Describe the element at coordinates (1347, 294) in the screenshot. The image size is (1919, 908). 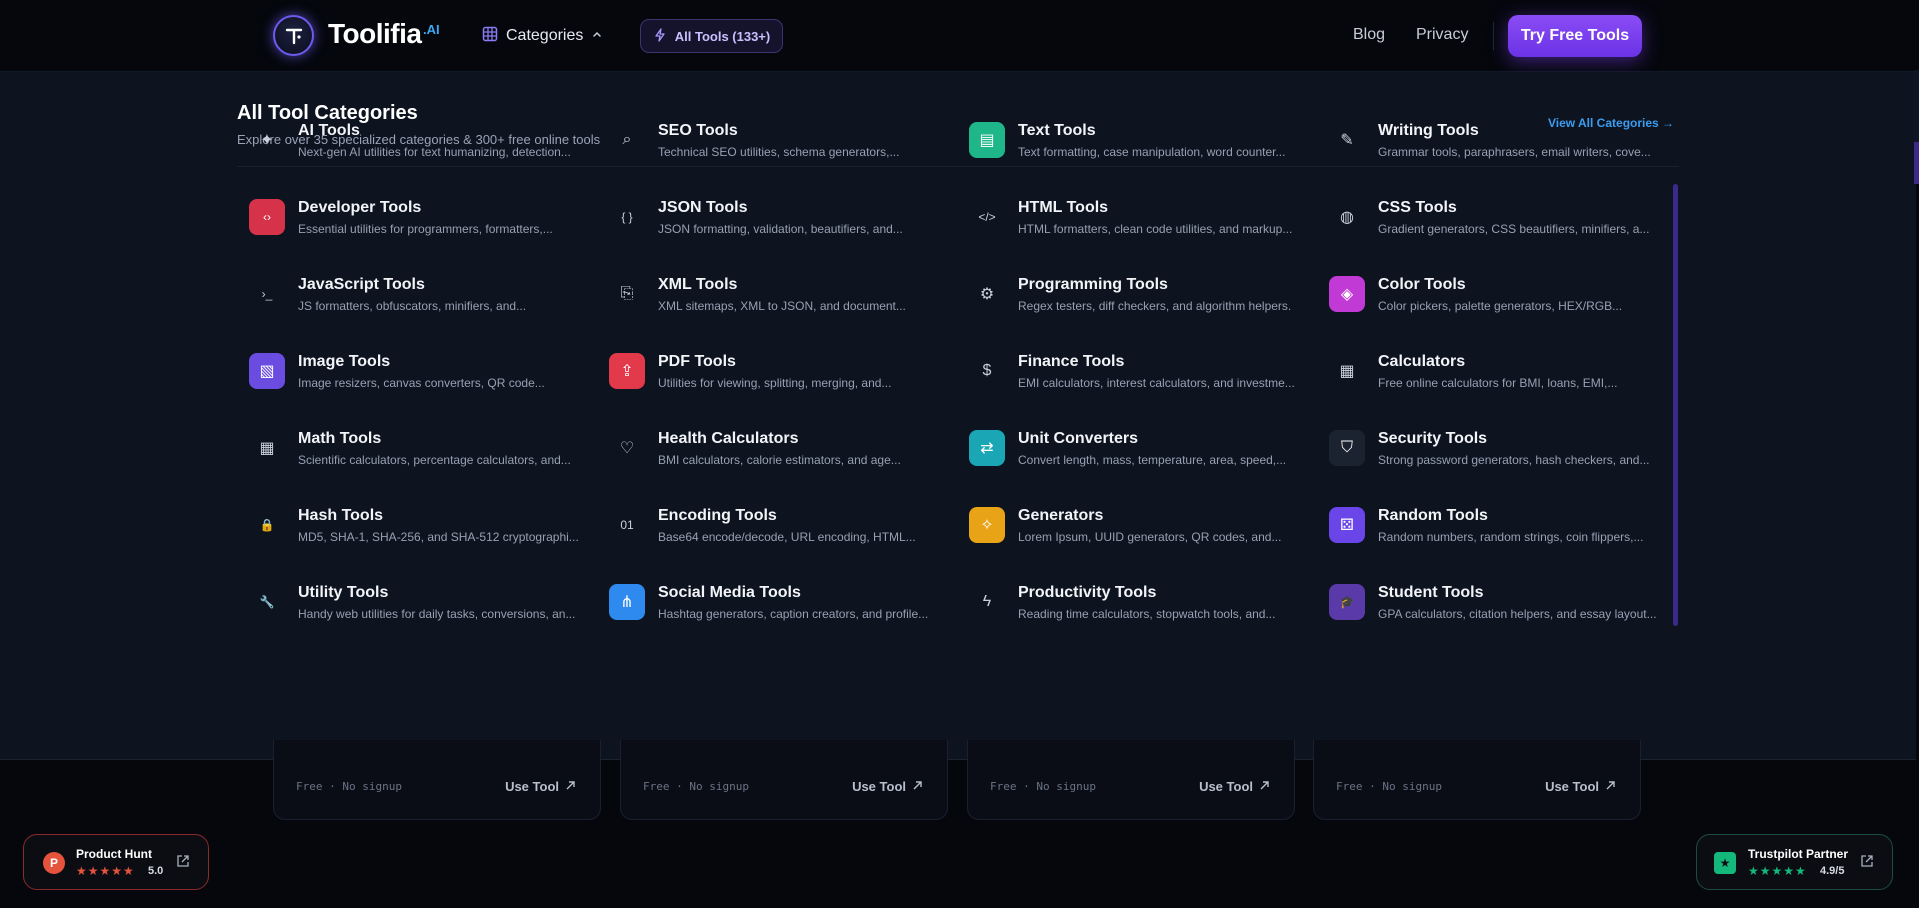
I see `droplet-icon: ◈` at that location.